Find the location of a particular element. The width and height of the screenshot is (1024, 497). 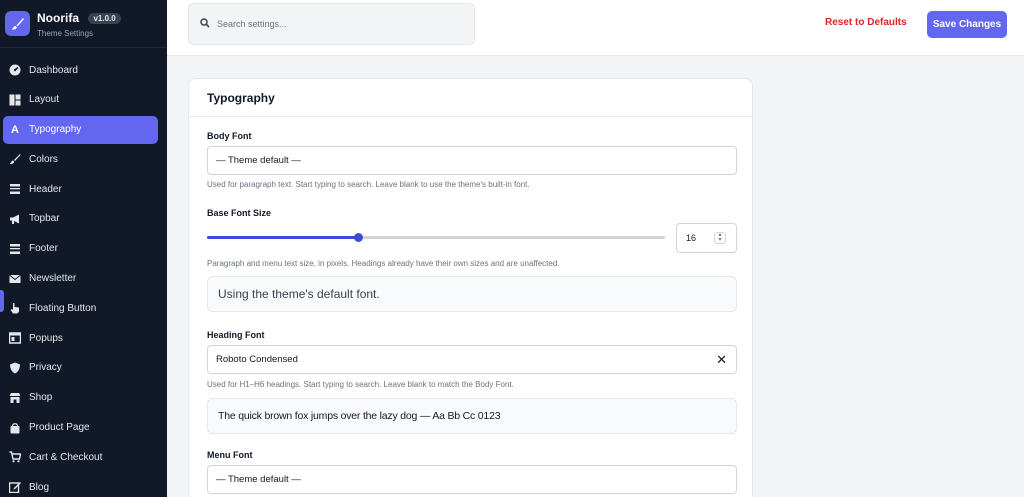

font-size-number-input: 16 ▴ ▾ is located at coordinates (706, 238).